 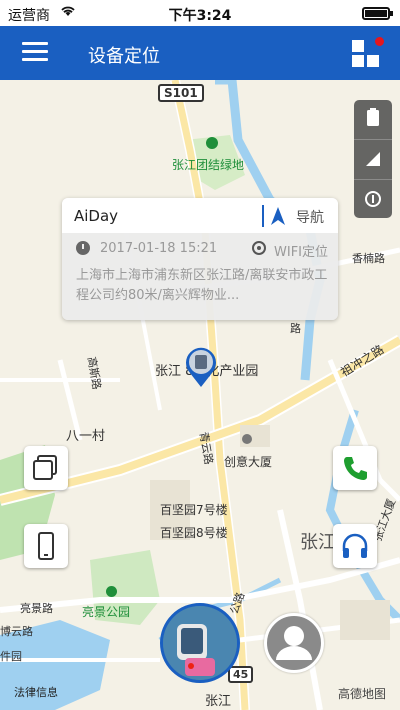 I want to click on clock-icon, so click(x=83, y=248).